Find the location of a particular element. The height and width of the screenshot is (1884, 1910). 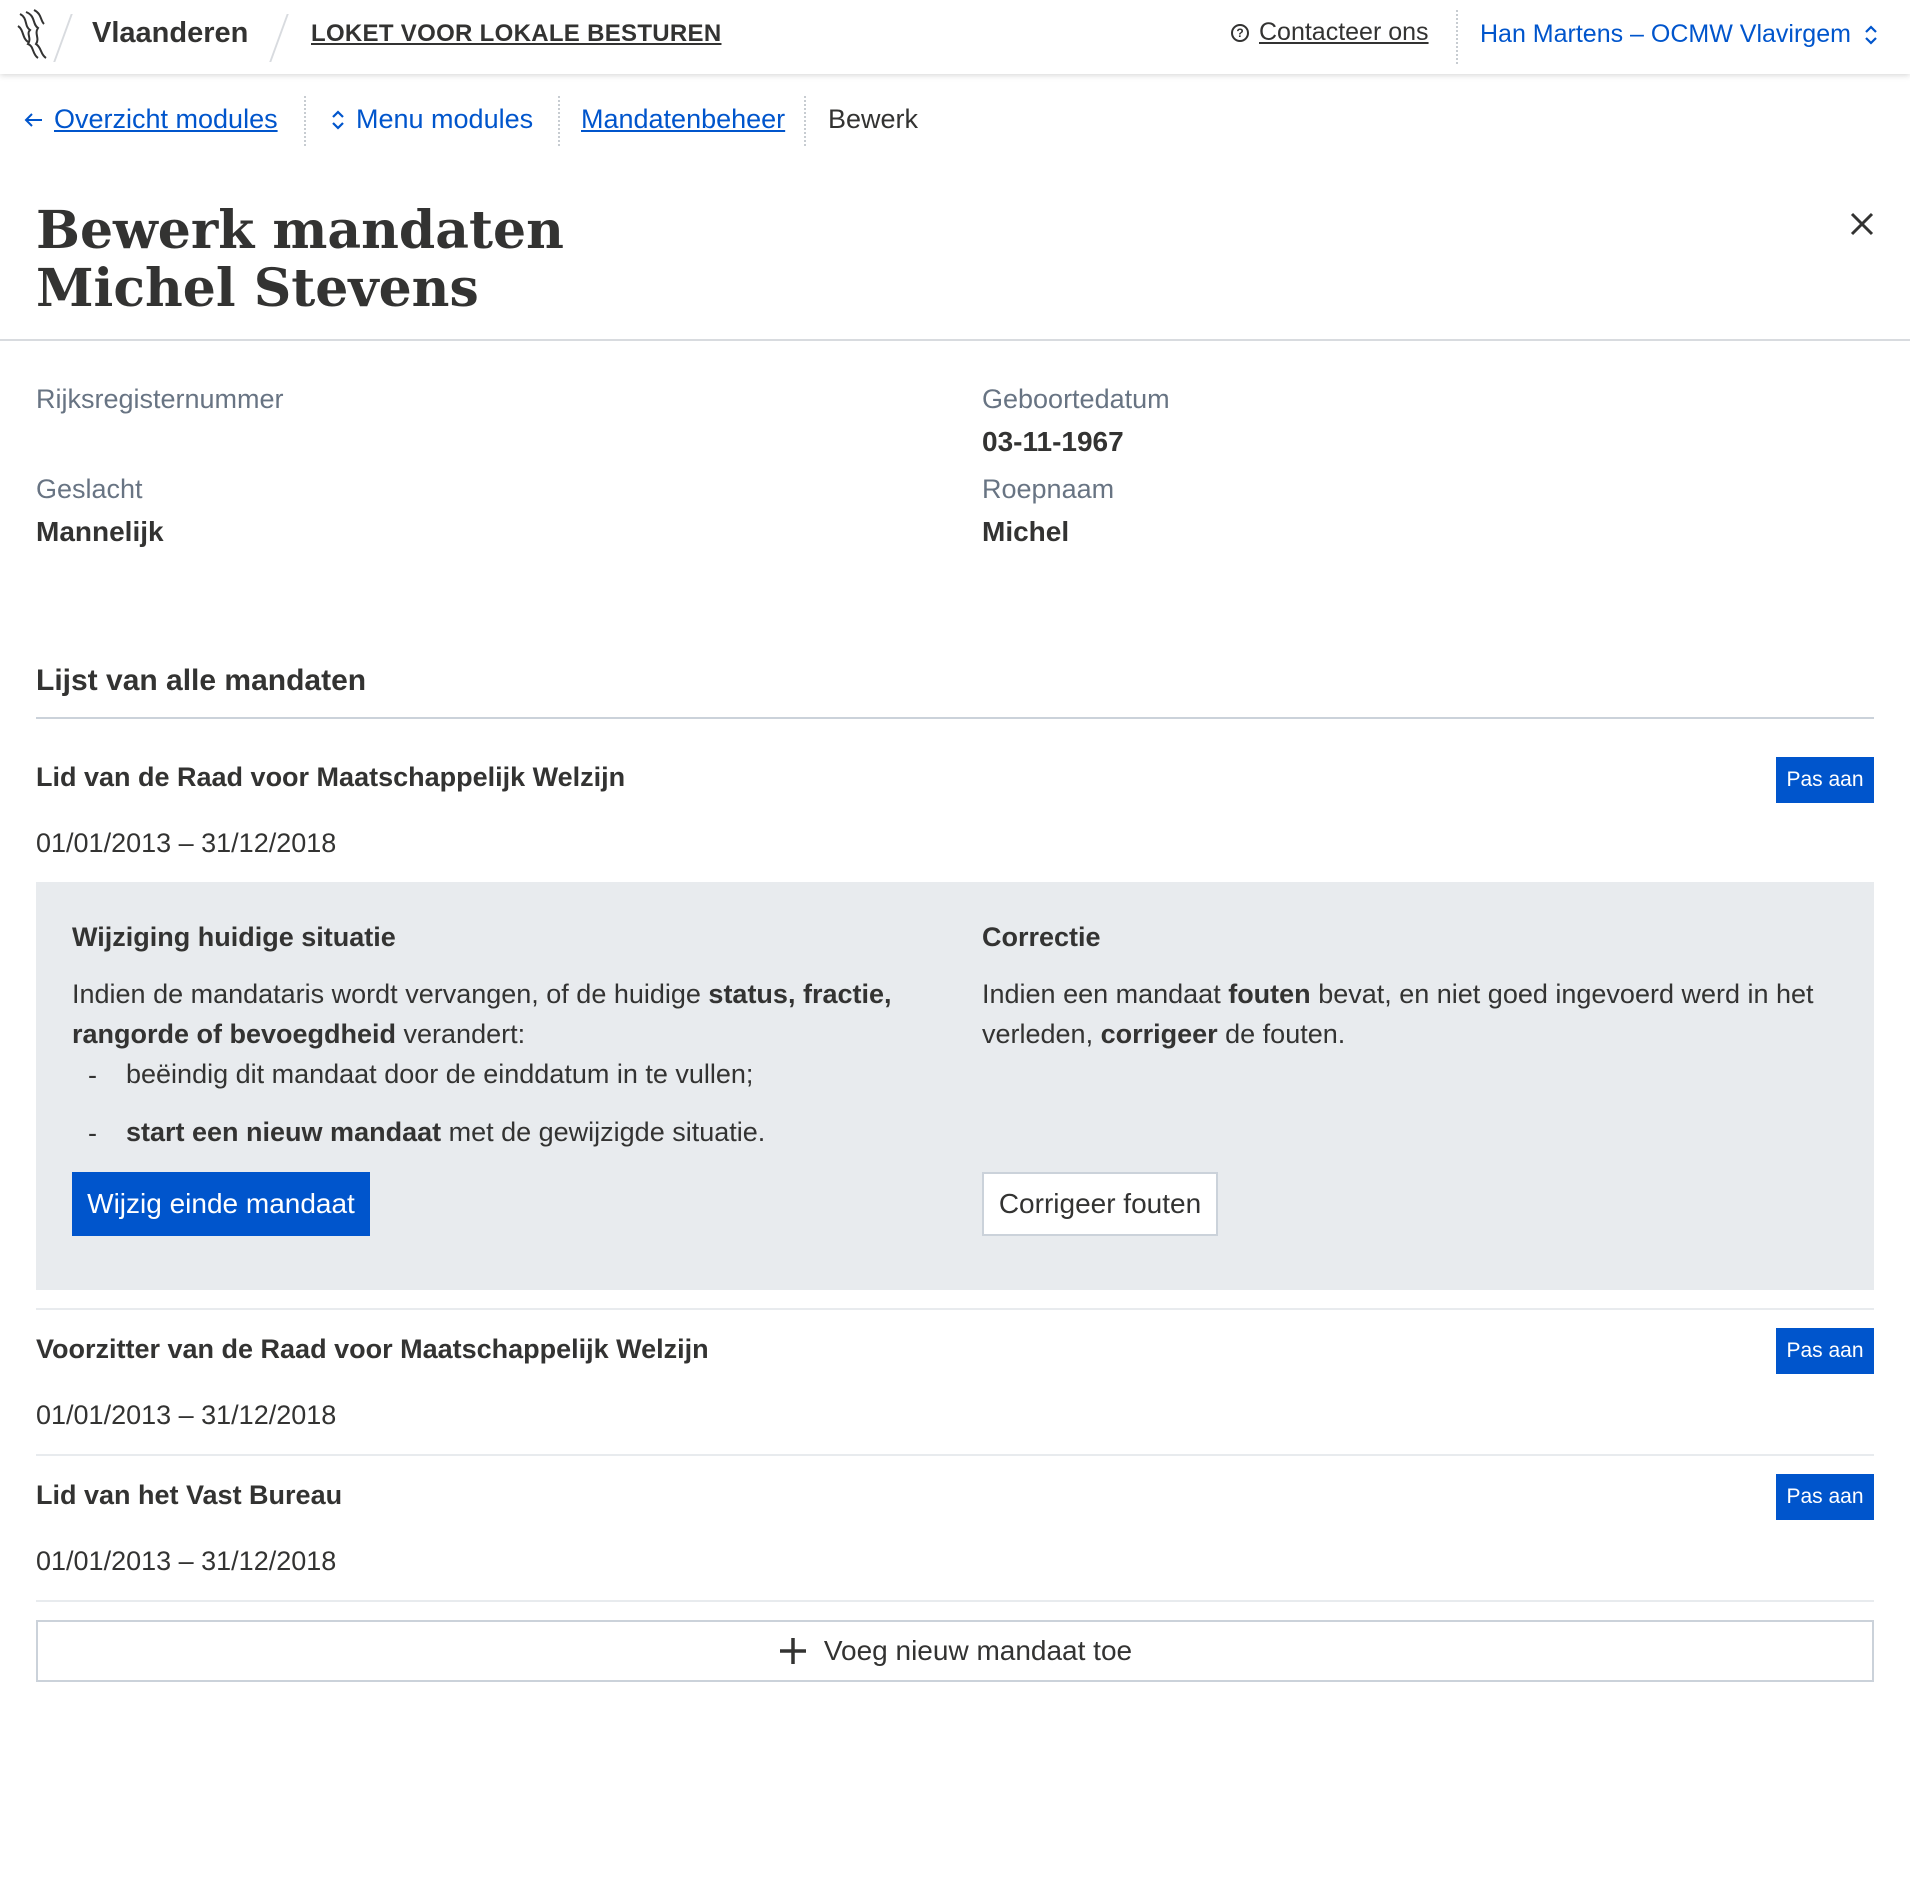

contact-link: ? Contacteer ons is located at coordinates (1330, 32).